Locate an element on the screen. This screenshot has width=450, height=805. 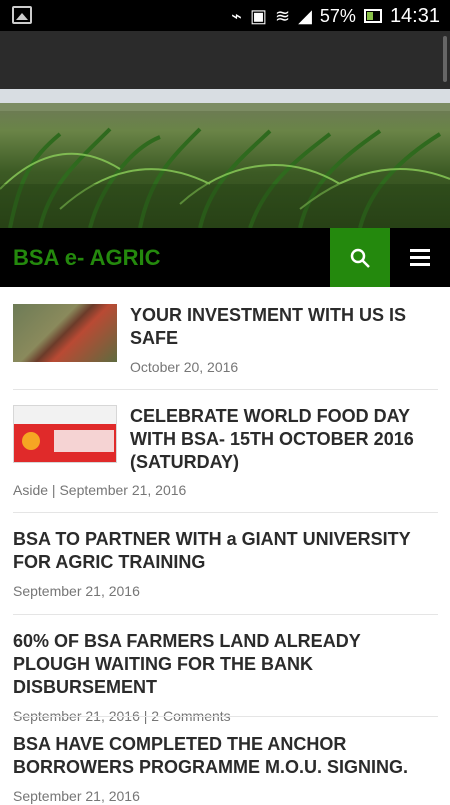
battery-icon is located at coordinates (372, 16).